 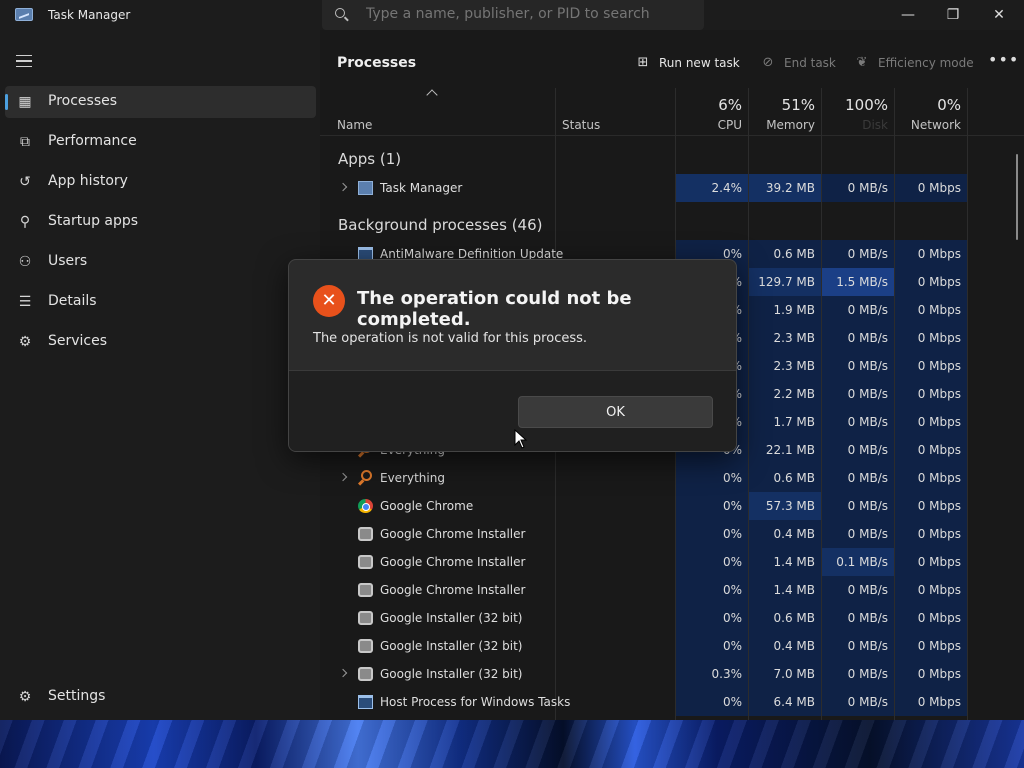 What do you see at coordinates (953, 15) in the screenshot?
I see `maximize-button: ❐` at bounding box center [953, 15].